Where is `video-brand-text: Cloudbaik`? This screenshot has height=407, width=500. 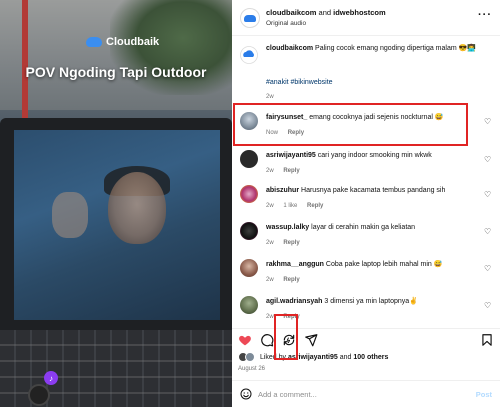 video-brand-text: Cloudbaik is located at coordinates (133, 42).